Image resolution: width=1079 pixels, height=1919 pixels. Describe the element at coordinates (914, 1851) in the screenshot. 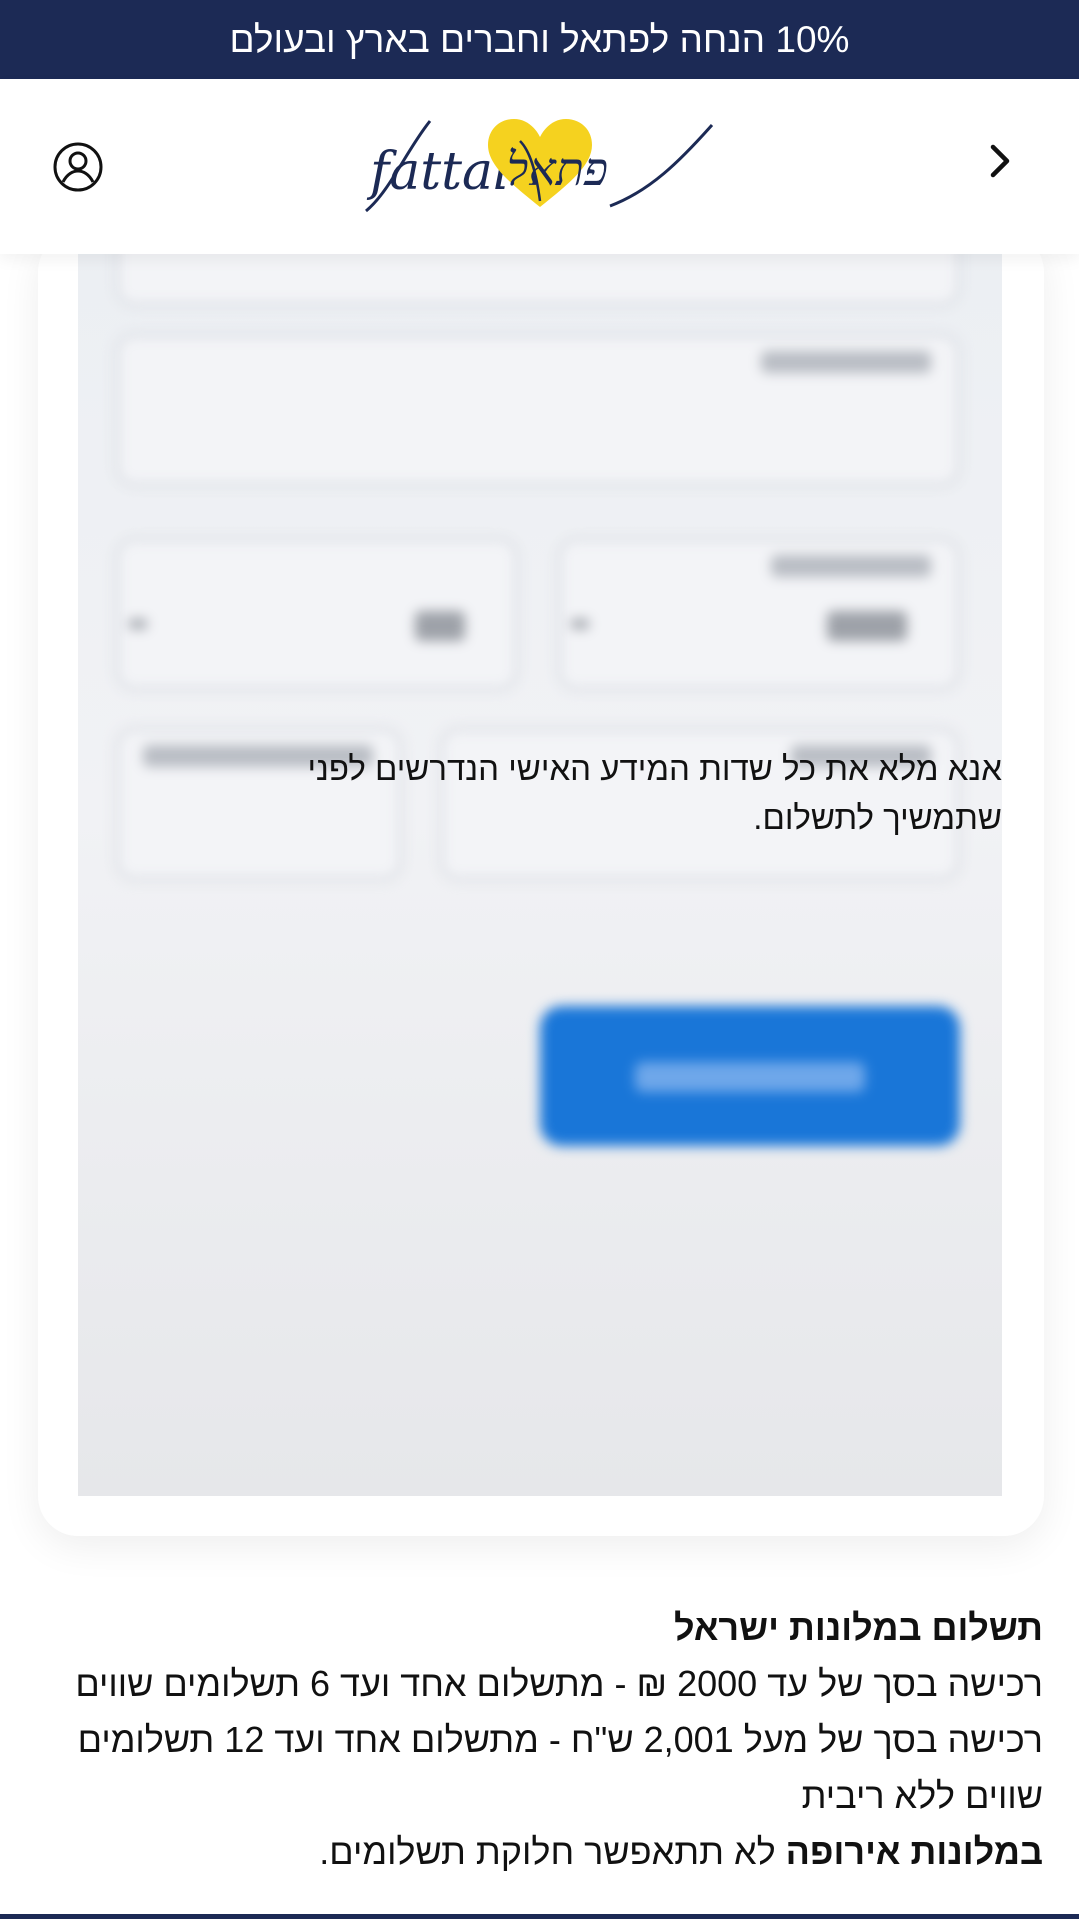

I see `europe-label: במלונות אירופה` at that location.